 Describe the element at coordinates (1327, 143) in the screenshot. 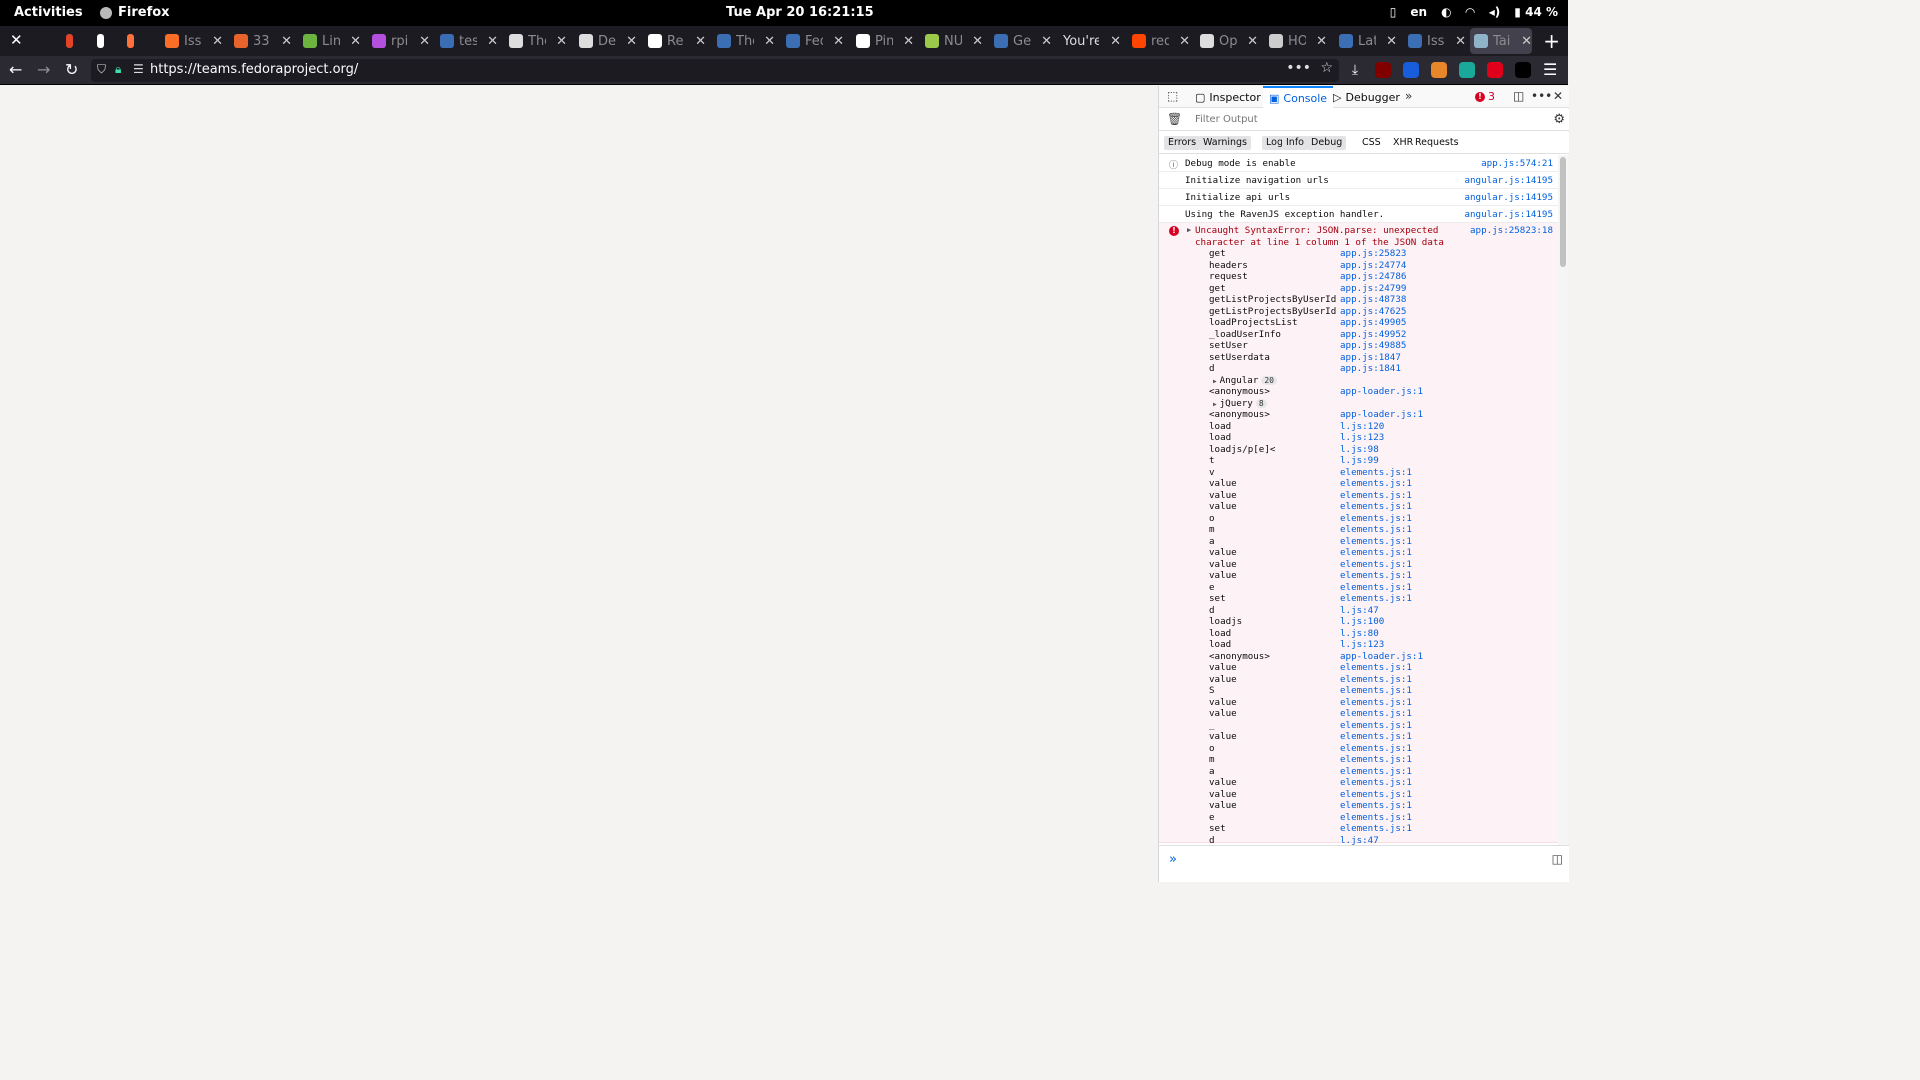

I see `filter-debug-button: Debug` at that location.